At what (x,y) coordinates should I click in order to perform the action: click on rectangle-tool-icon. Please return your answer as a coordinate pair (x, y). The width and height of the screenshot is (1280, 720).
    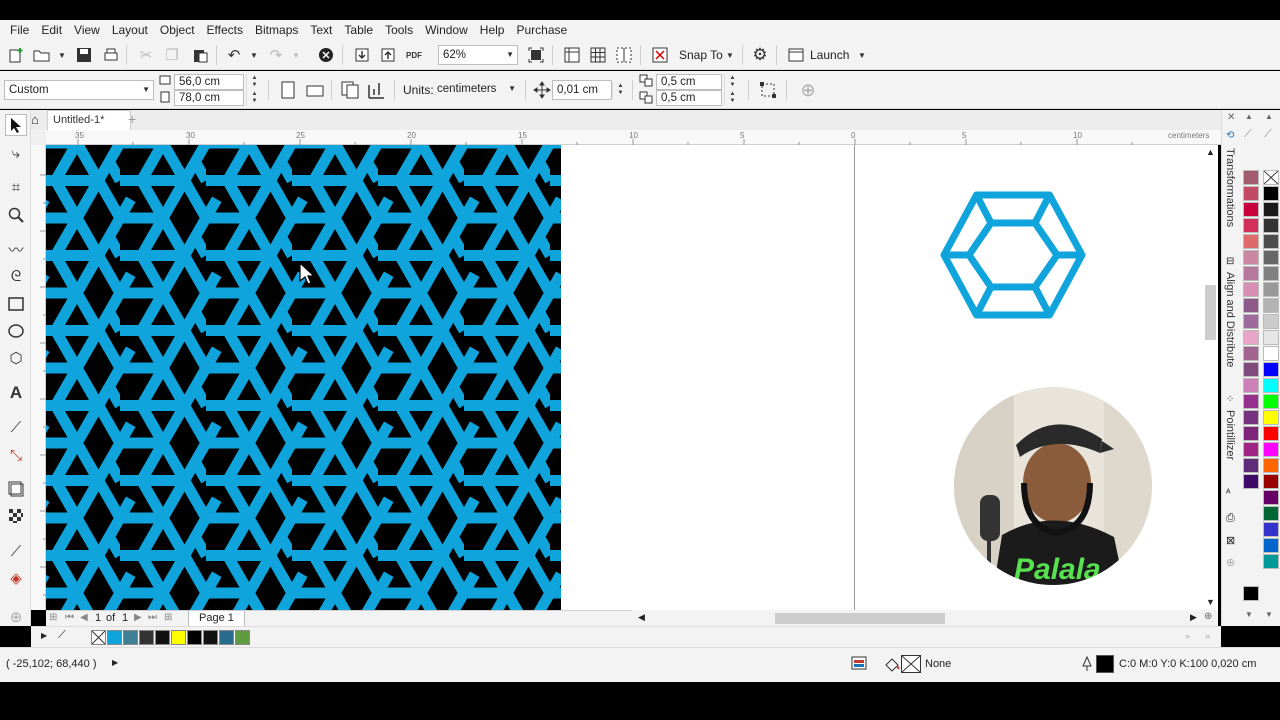
    Looking at the image, I should click on (16, 304).